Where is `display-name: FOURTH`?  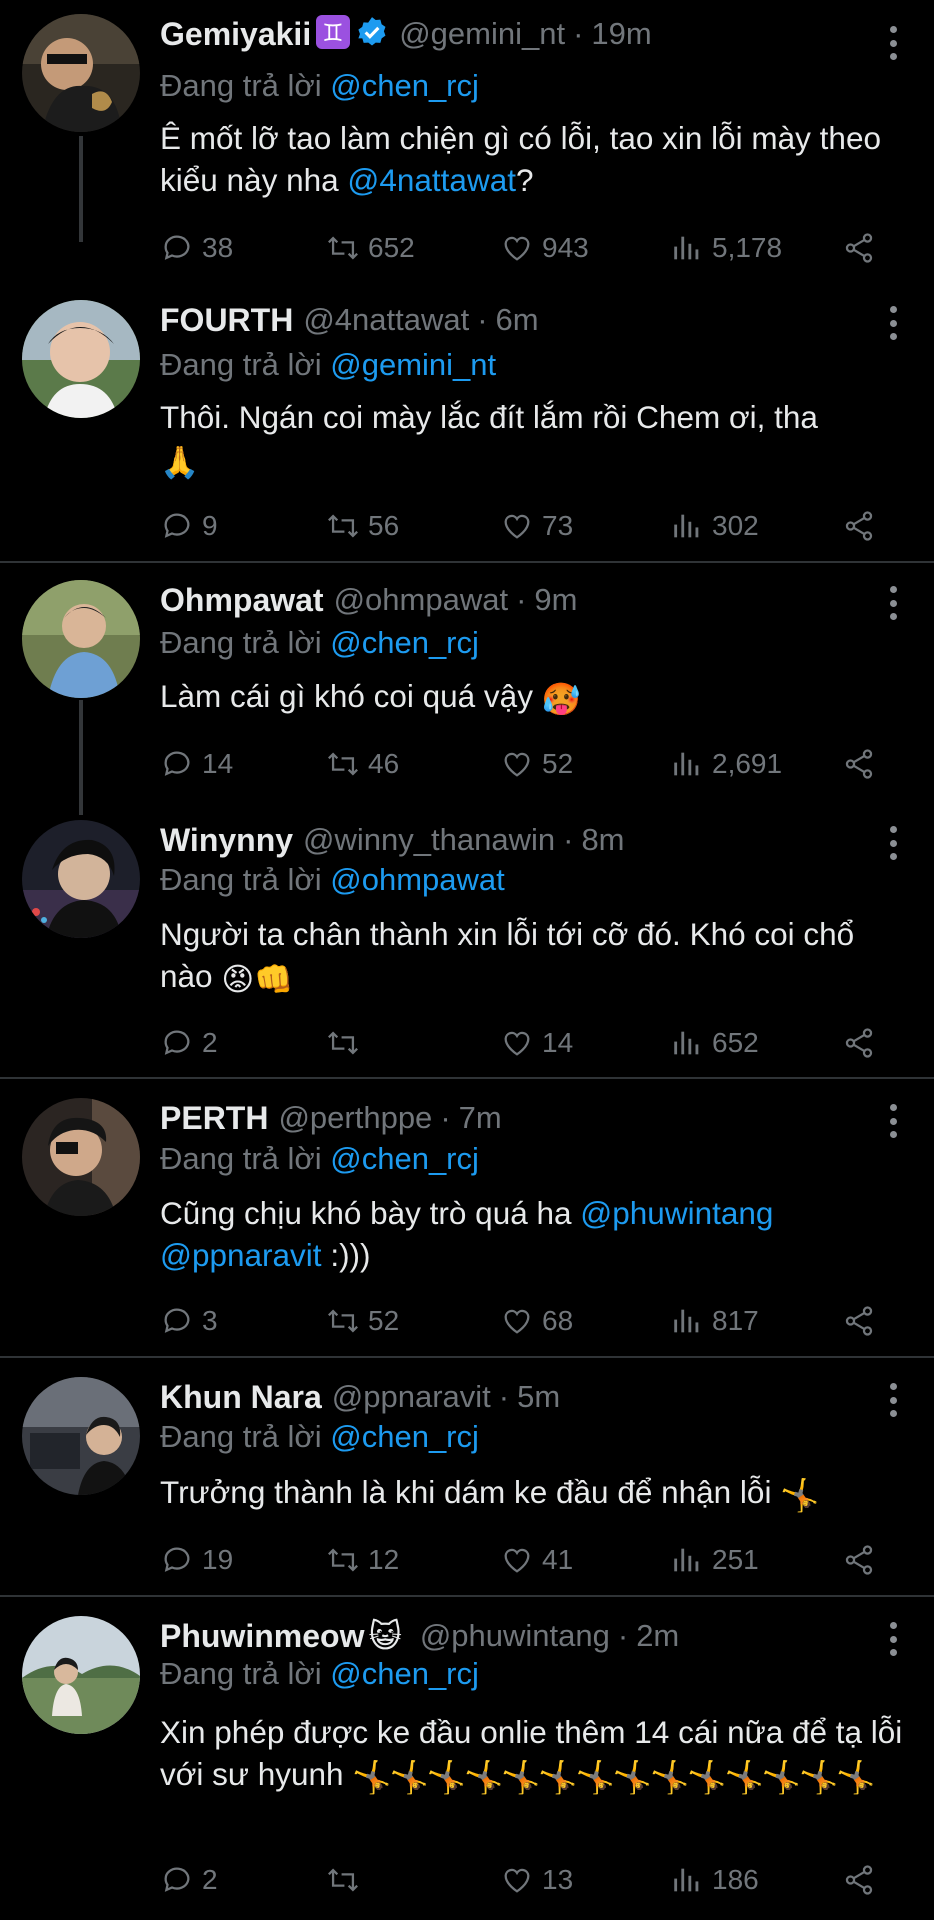
display-name: FOURTH is located at coordinates (226, 320).